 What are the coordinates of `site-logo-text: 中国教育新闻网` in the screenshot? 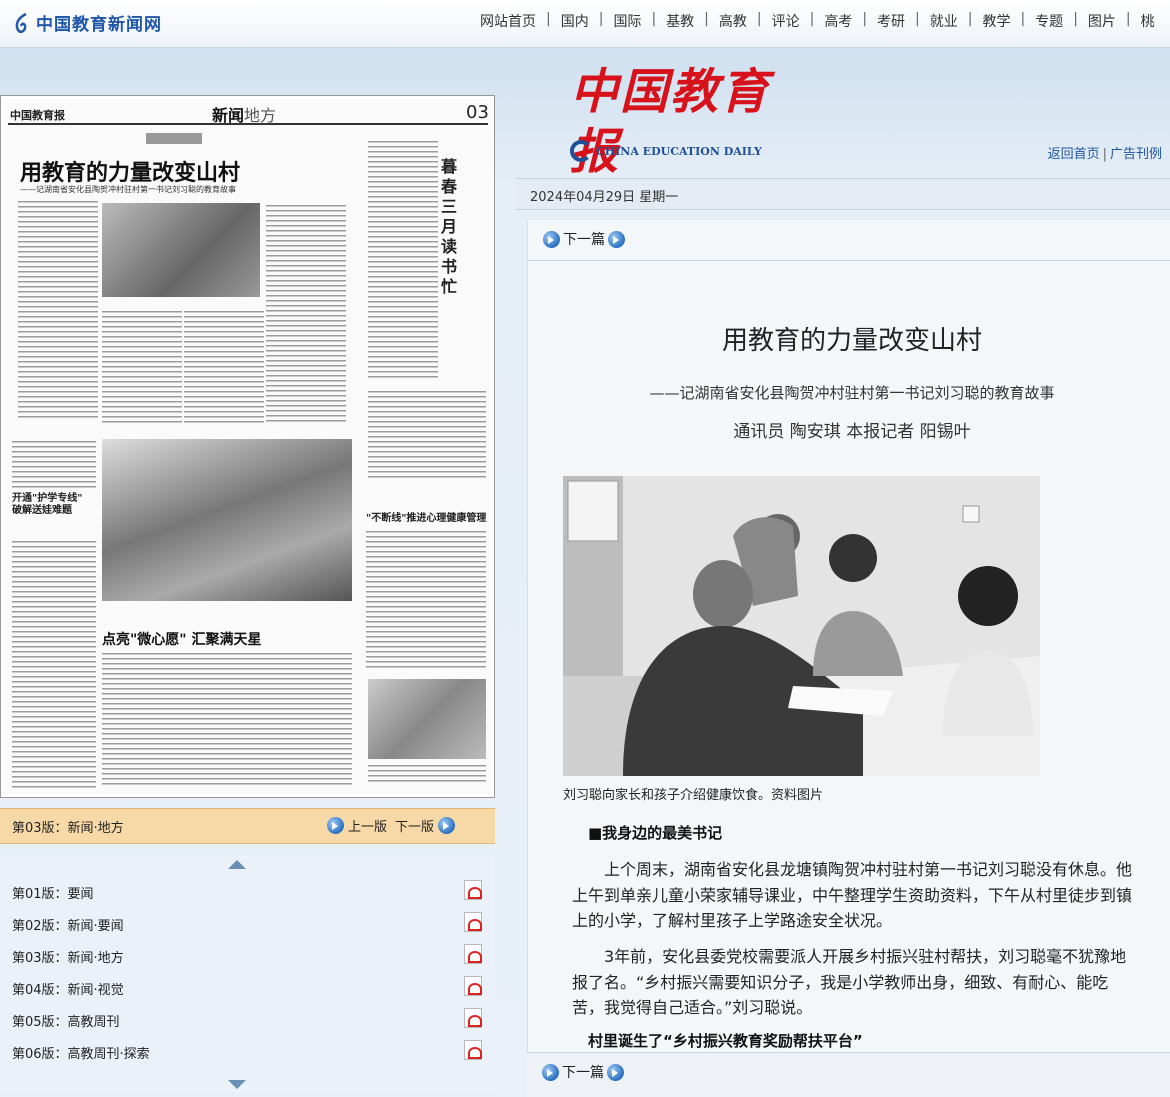 It's located at (99, 25).